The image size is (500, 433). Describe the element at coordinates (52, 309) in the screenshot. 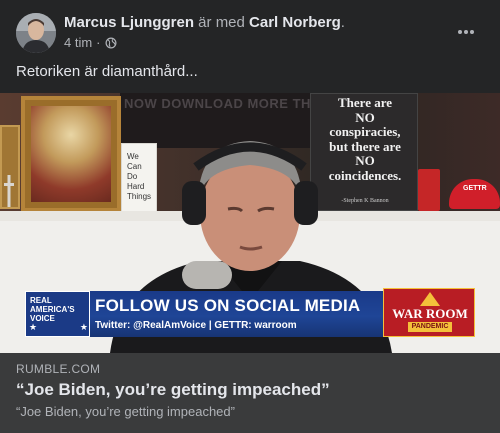

I see `network-logo-text: REAL AMERICA'S VOICE` at that location.